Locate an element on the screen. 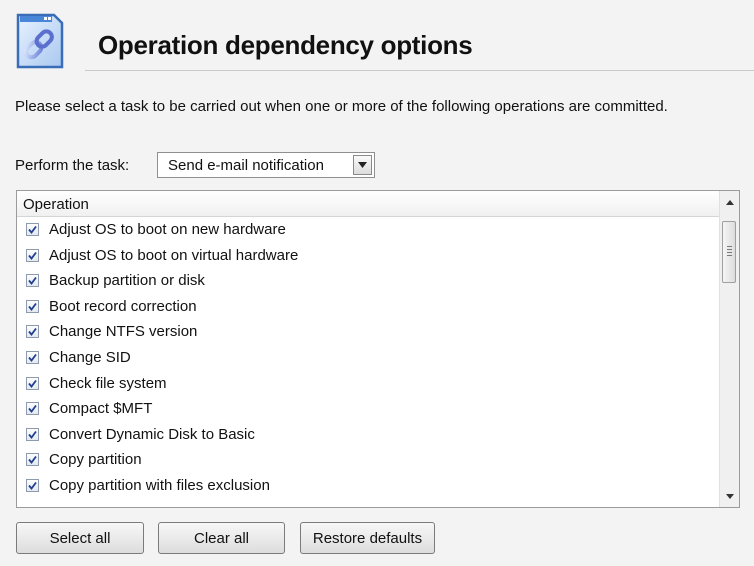 This screenshot has width=754, height=566. list-item: Convert Dynamic Disk to Basic is located at coordinates (368, 436).